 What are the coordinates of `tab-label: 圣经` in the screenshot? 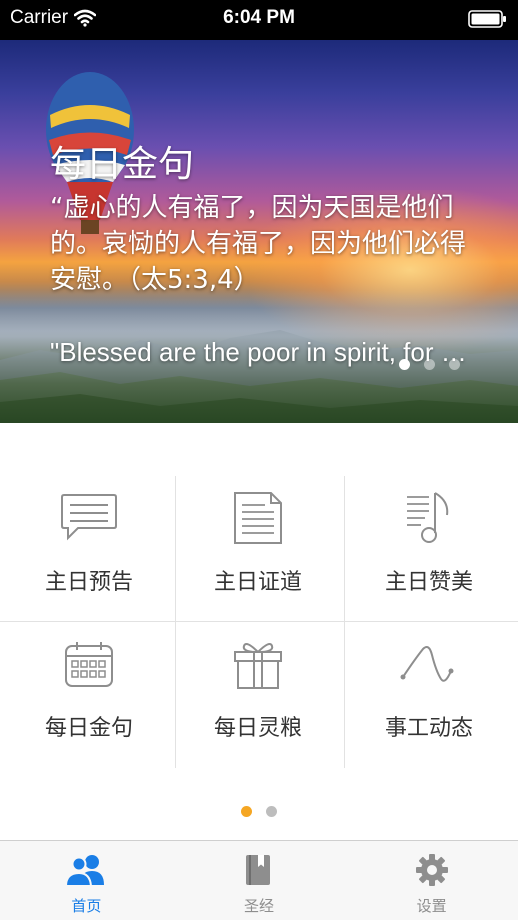 It's located at (259, 906).